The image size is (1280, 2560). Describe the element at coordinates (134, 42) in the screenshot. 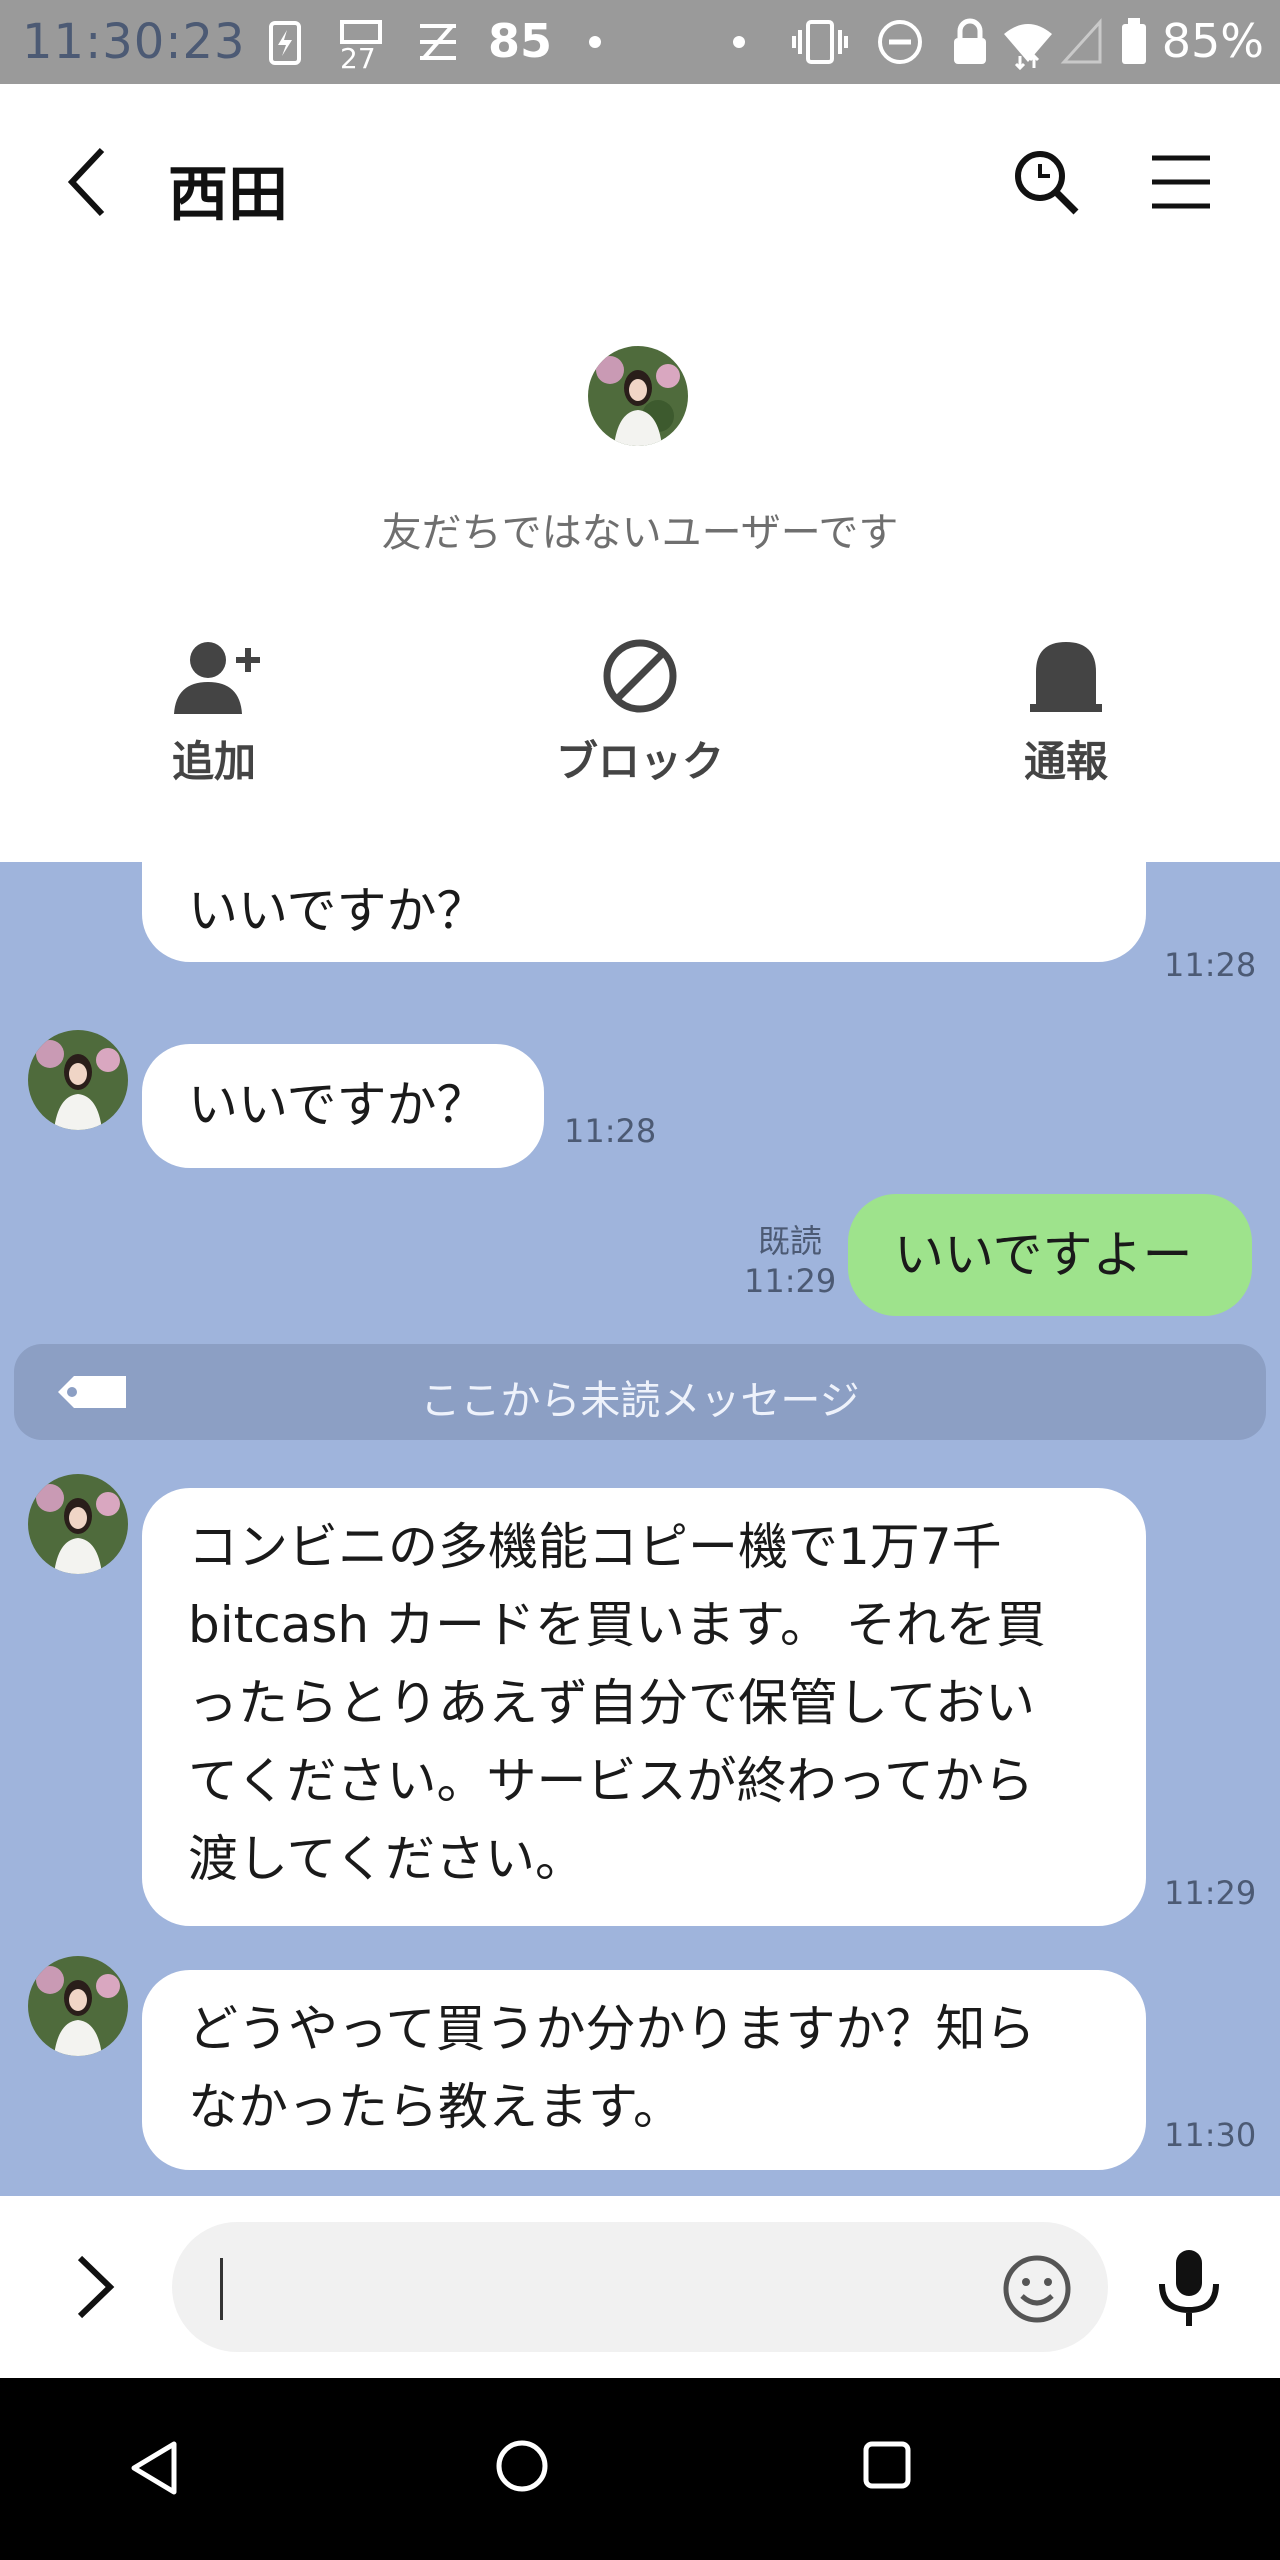

I see `status-time: 11:30:23` at that location.